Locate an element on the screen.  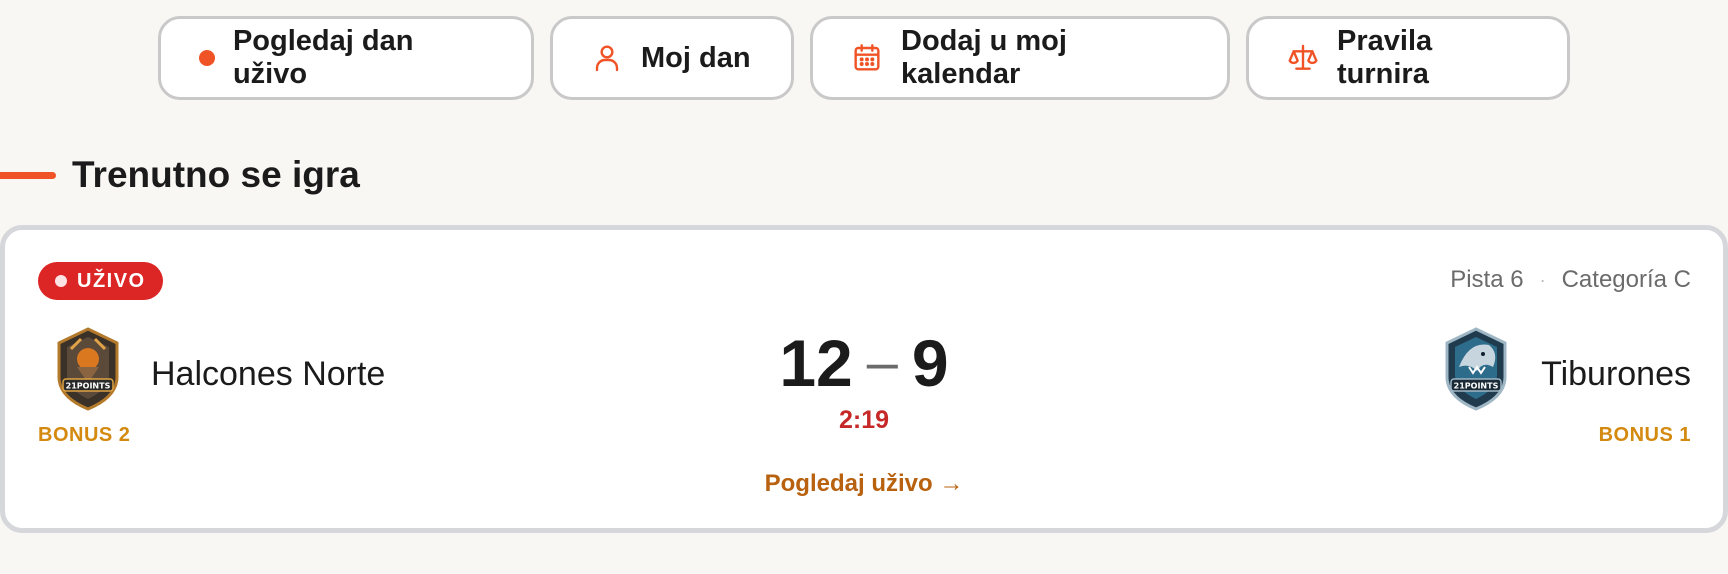
home-score: 12 is located at coordinates (816, 363).